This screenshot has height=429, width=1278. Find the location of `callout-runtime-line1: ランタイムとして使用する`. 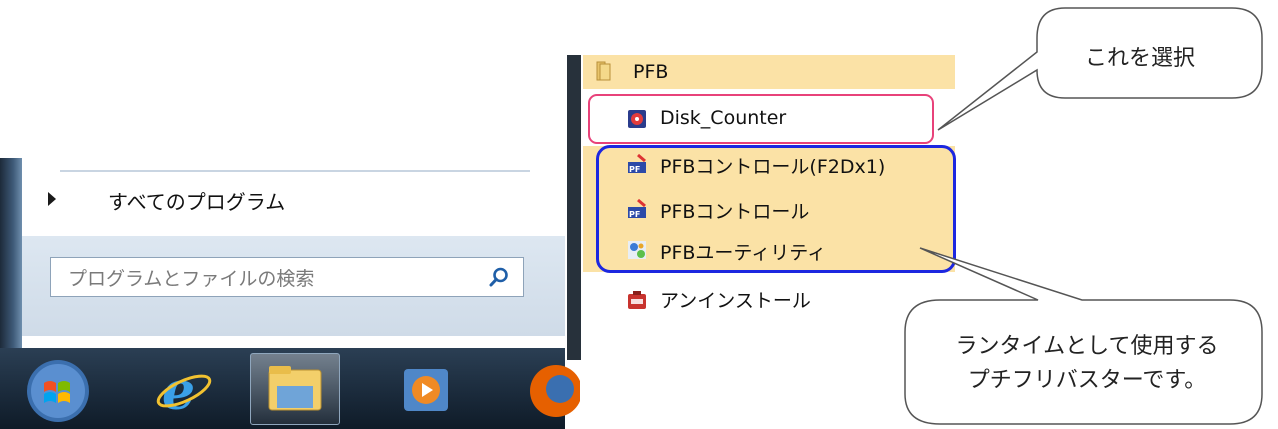

callout-runtime-line1: ランタイムとして使用する is located at coordinates (1087, 346).